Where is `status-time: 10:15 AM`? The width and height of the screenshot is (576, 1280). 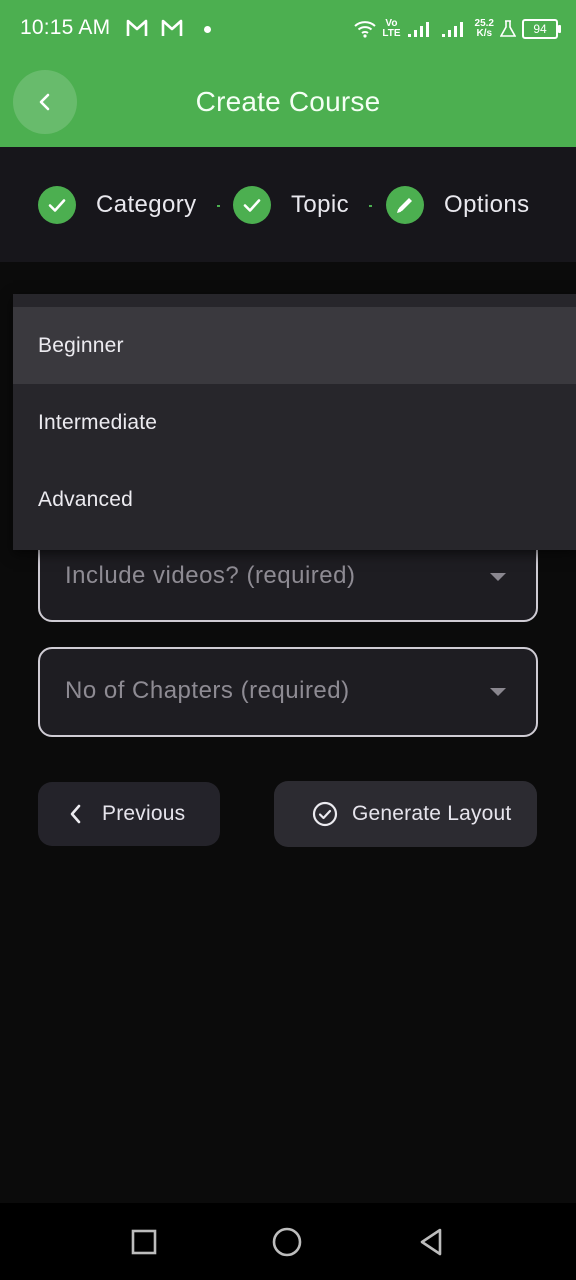
status-time: 10:15 AM is located at coordinates (65, 27).